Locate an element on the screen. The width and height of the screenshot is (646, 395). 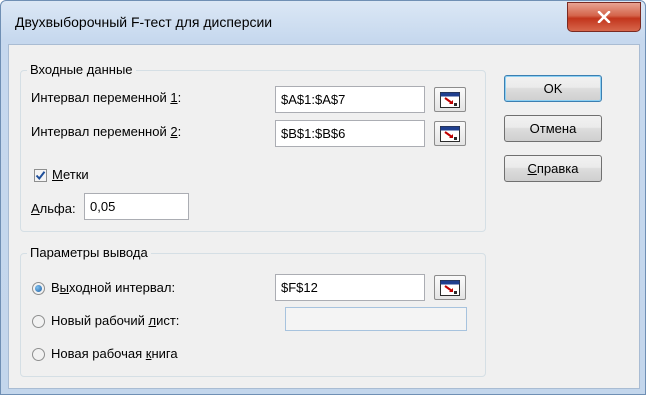
output-range-input: $F$12 is located at coordinates (350, 287).